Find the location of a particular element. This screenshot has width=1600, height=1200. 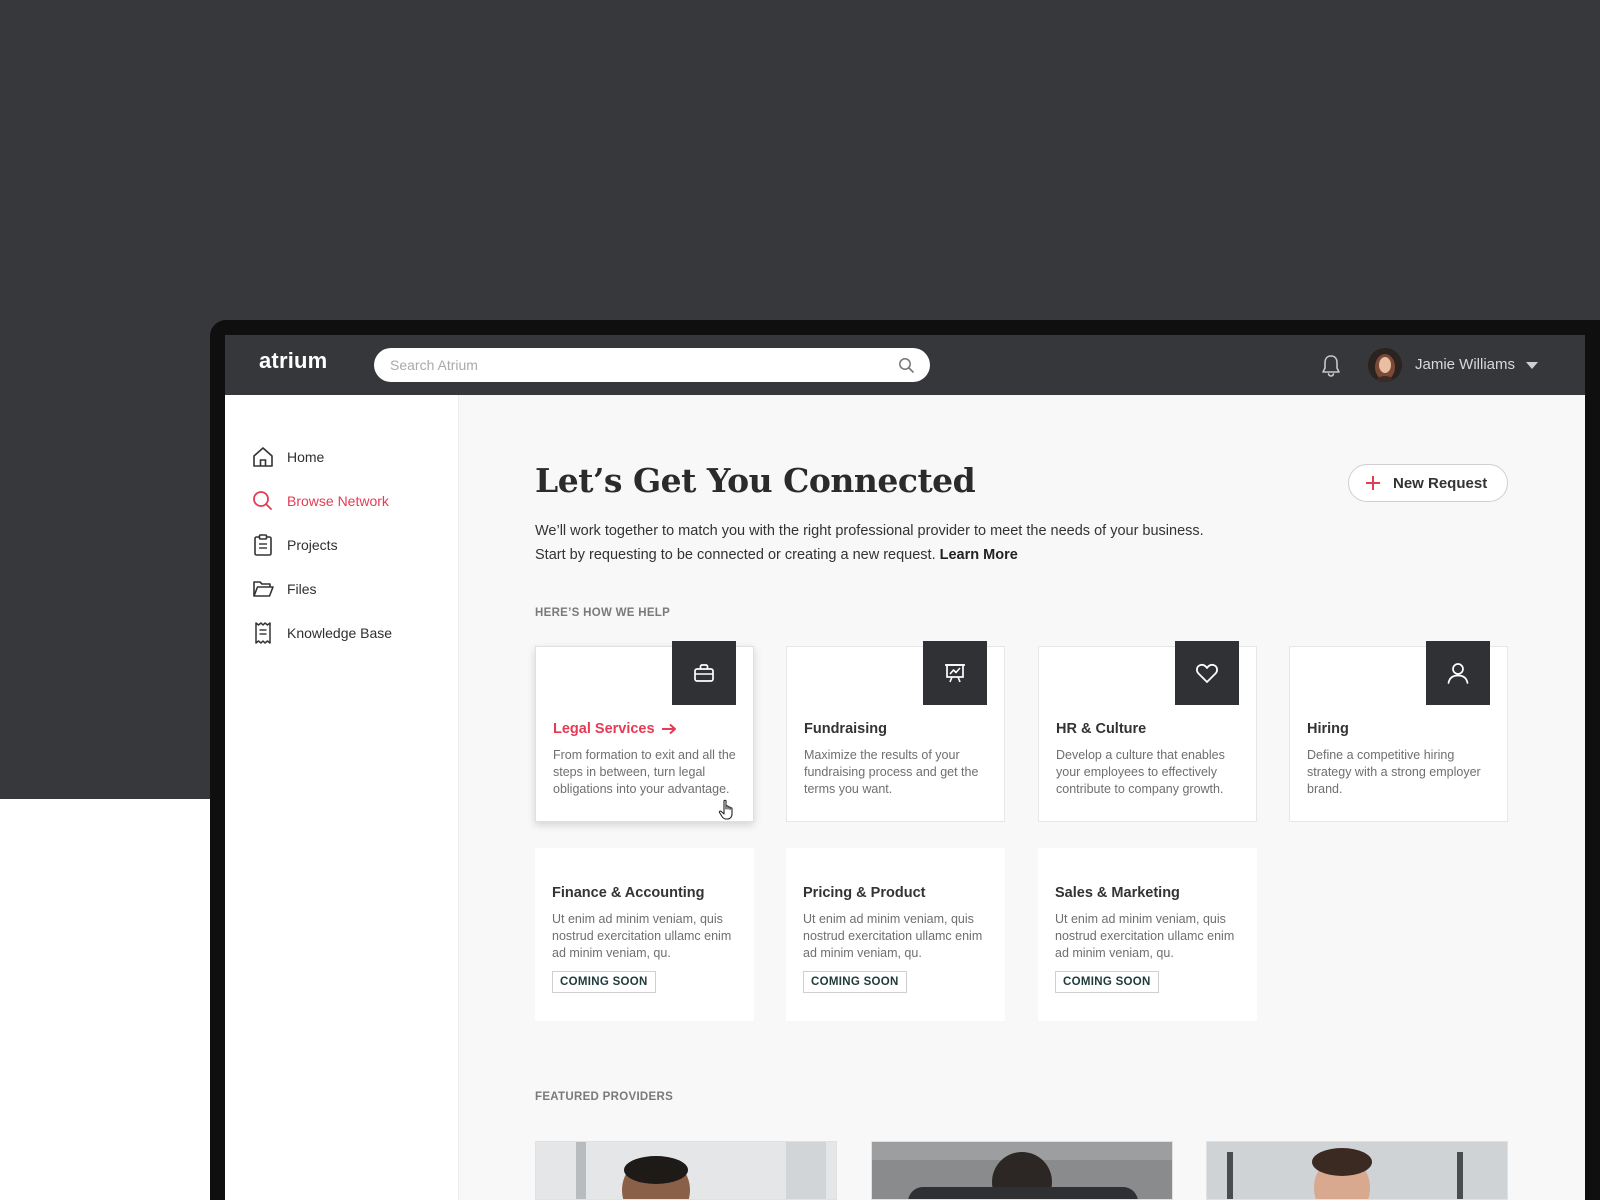

search-bar is located at coordinates (652, 365).